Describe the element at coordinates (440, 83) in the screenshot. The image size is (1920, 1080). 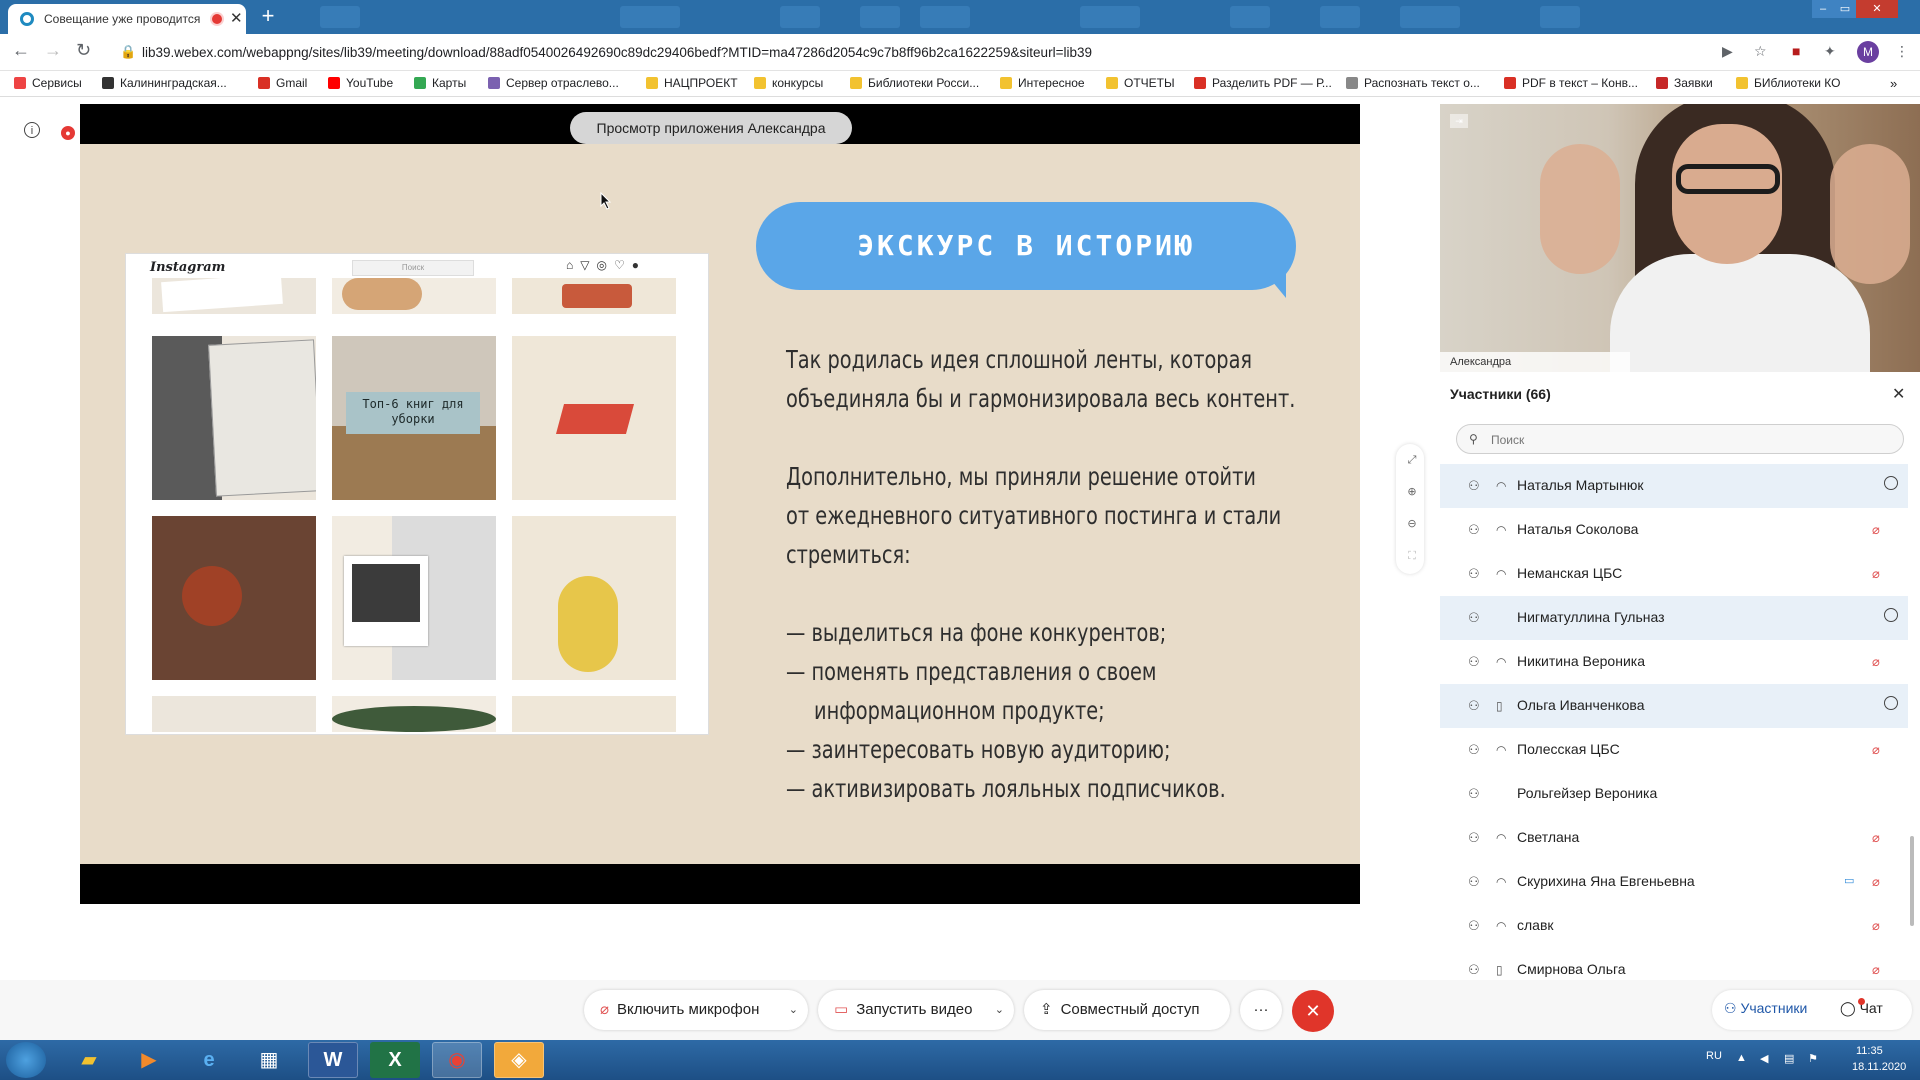
I see `bookmark-item: Карты` at that location.